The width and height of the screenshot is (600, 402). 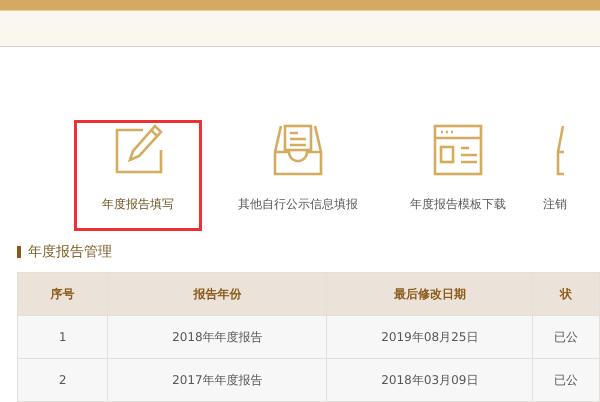 What do you see at coordinates (560, 150) in the screenshot?
I see `tray-edge-icon` at bounding box center [560, 150].